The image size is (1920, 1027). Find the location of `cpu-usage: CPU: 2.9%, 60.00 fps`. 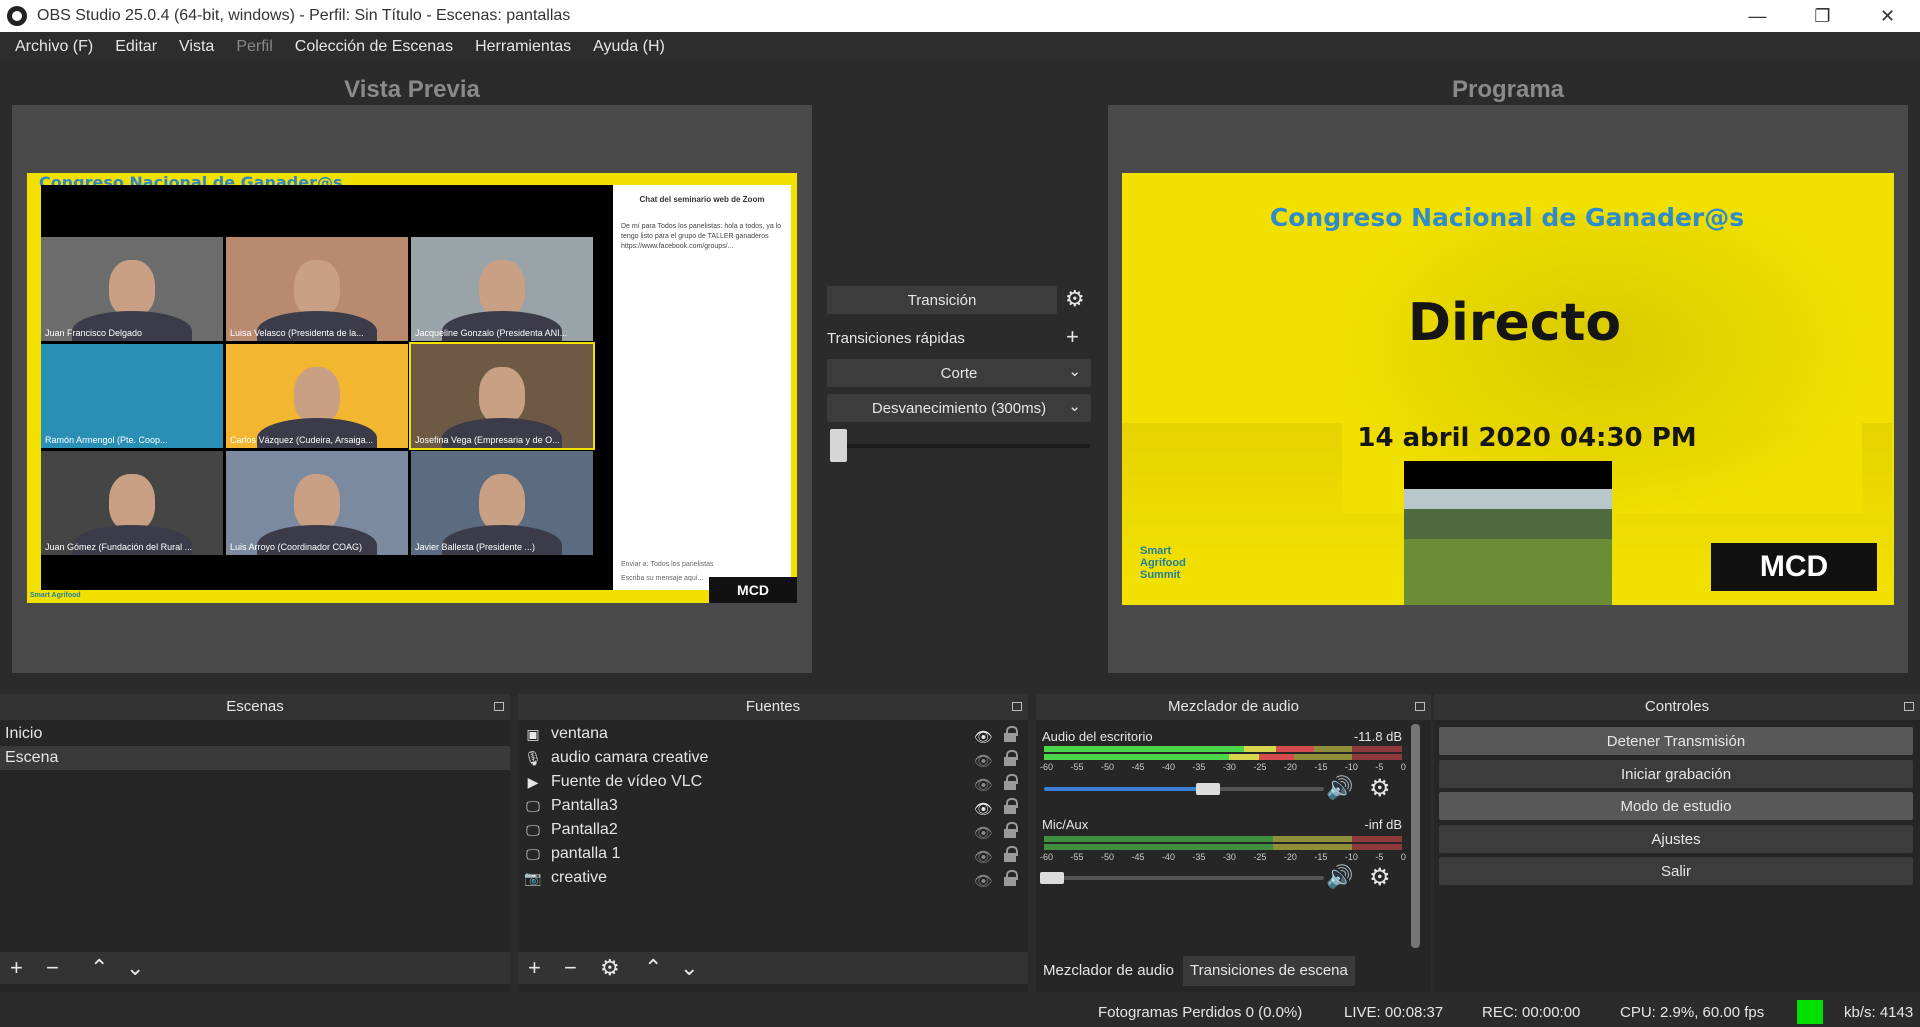

cpu-usage: CPU: 2.9%, 60.00 fps is located at coordinates (1692, 1012).